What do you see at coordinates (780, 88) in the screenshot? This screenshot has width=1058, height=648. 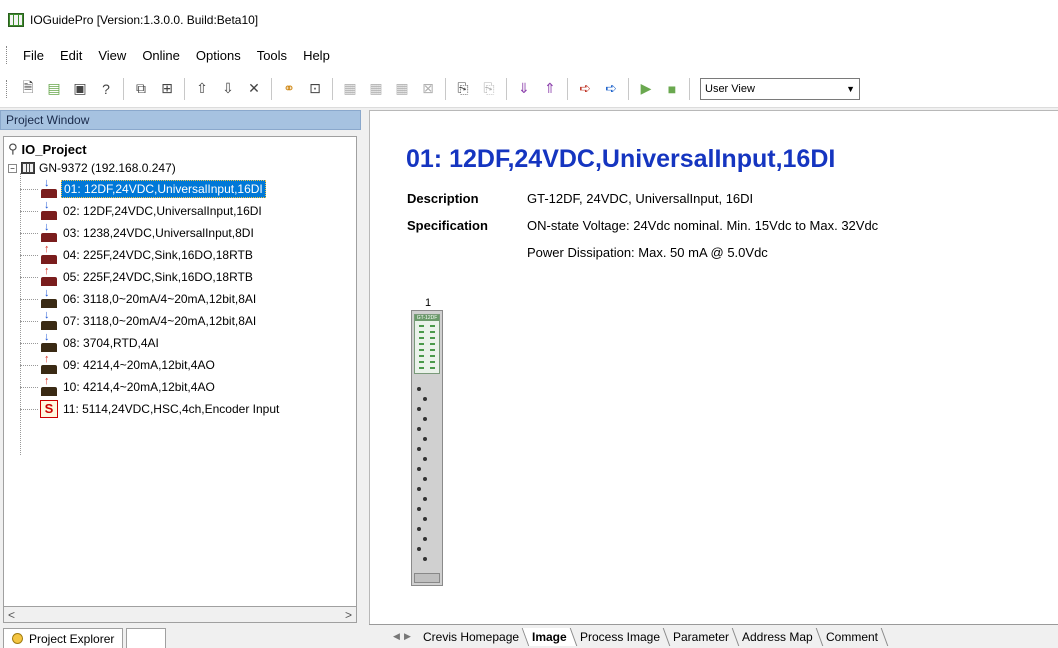 I see `view-select: User View ▼` at bounding box center [780, 88].